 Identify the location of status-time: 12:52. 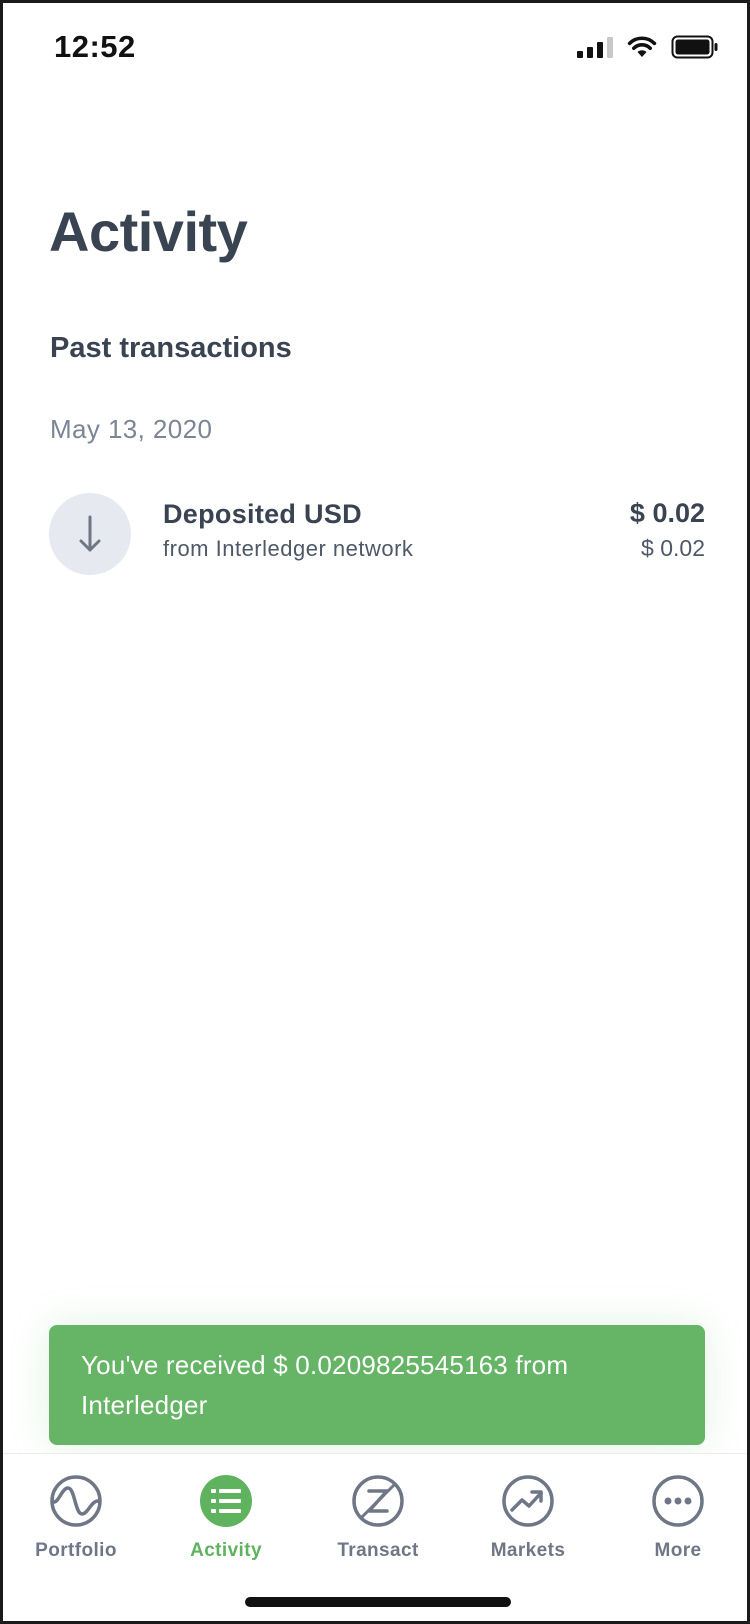
(95, 46).